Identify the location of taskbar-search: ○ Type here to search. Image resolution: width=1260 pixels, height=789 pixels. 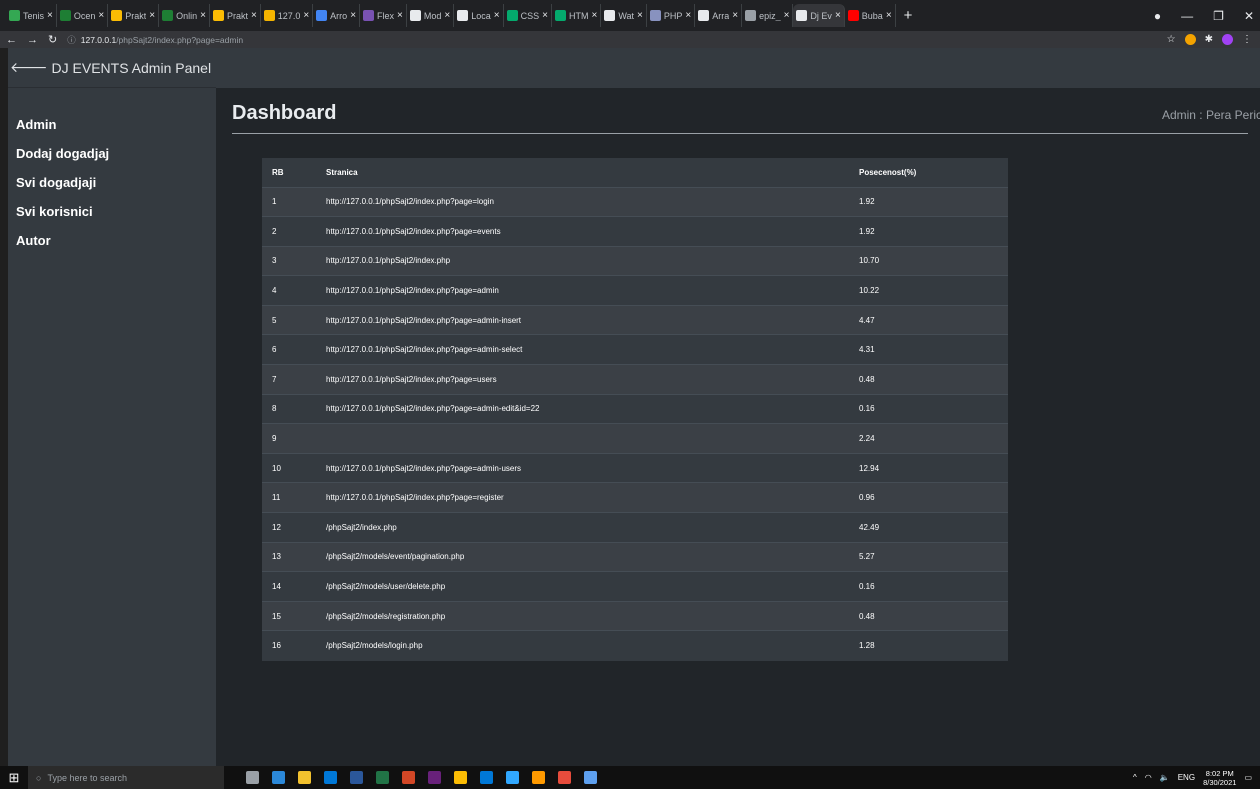
(126, 777).